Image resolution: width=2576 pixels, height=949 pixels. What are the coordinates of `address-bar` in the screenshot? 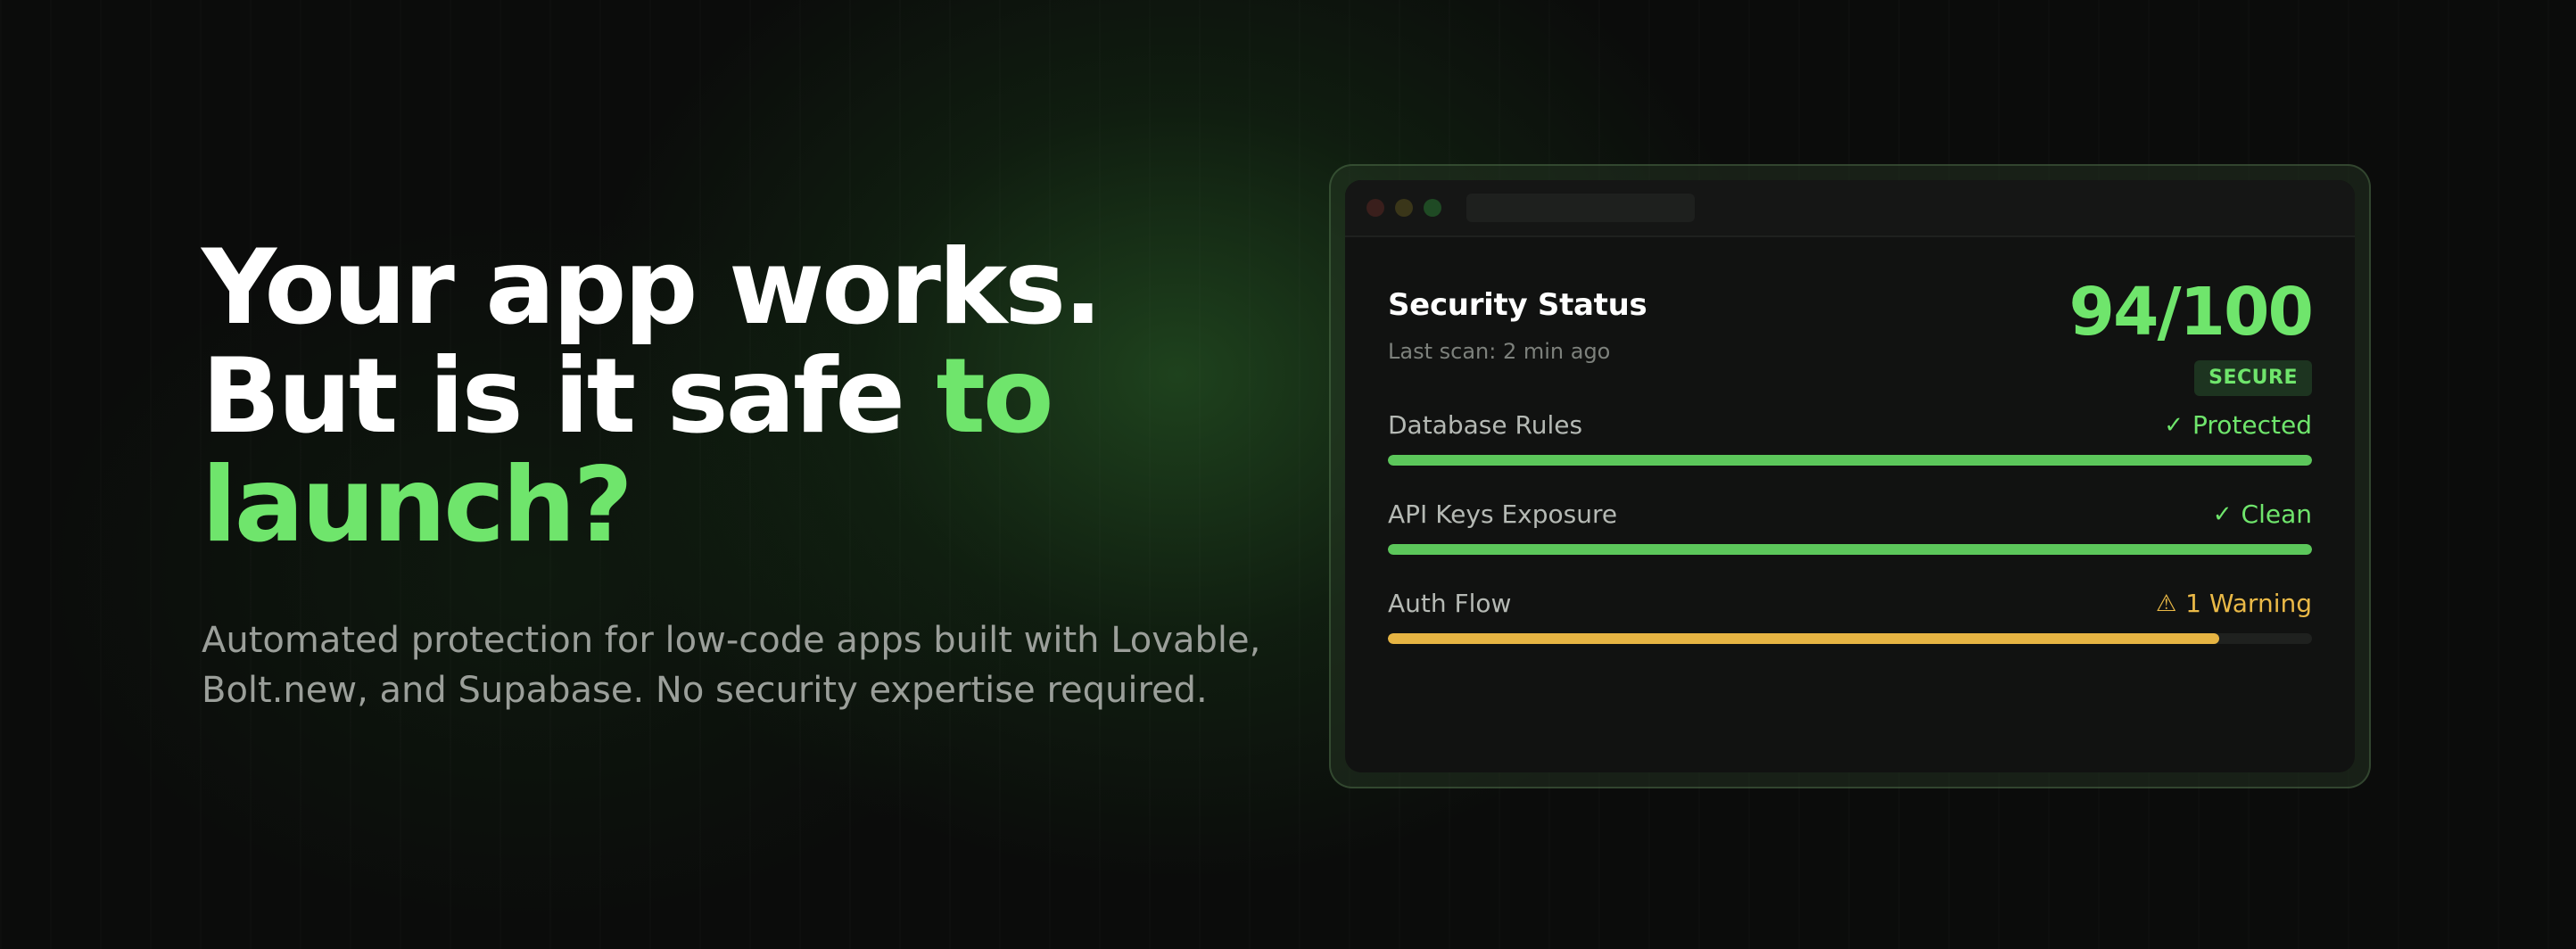 It's located at (1581, 208).